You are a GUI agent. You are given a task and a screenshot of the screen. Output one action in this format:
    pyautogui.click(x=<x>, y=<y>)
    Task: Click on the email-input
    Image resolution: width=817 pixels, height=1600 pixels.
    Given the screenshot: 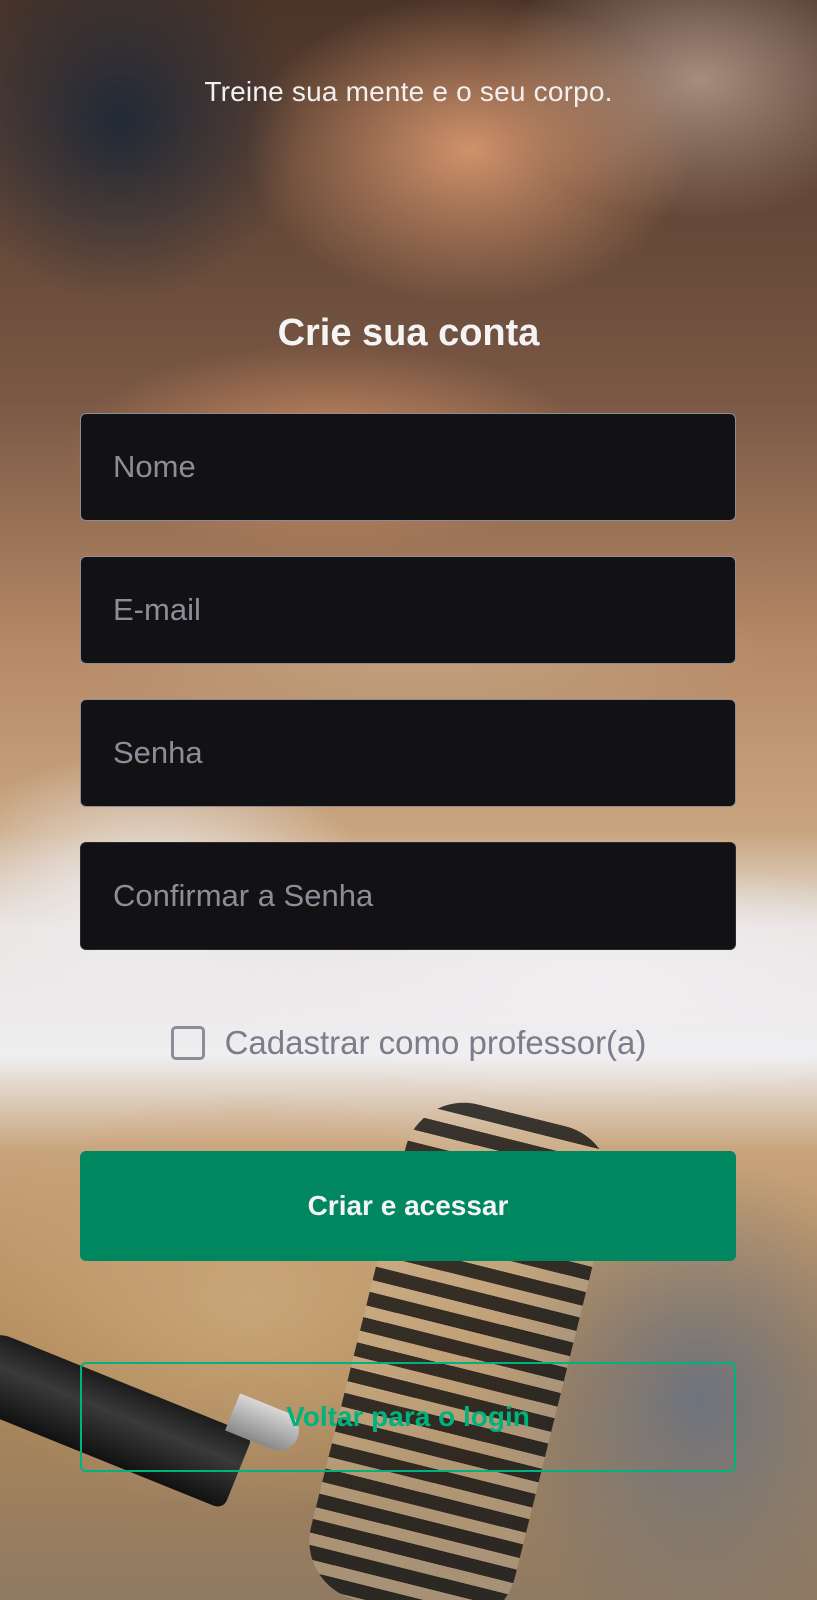 What is the action you would take?
    pyautogui.click(x=408, y=610)
    